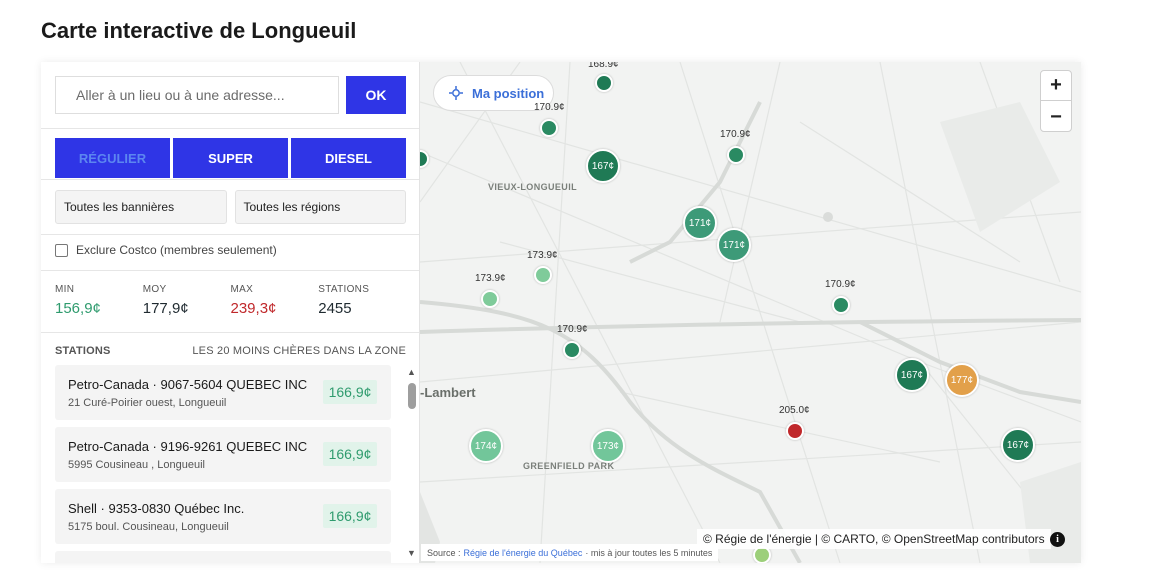 The image size is (1157, 580). I want to click on crosshair-icon, so click(456, 93).